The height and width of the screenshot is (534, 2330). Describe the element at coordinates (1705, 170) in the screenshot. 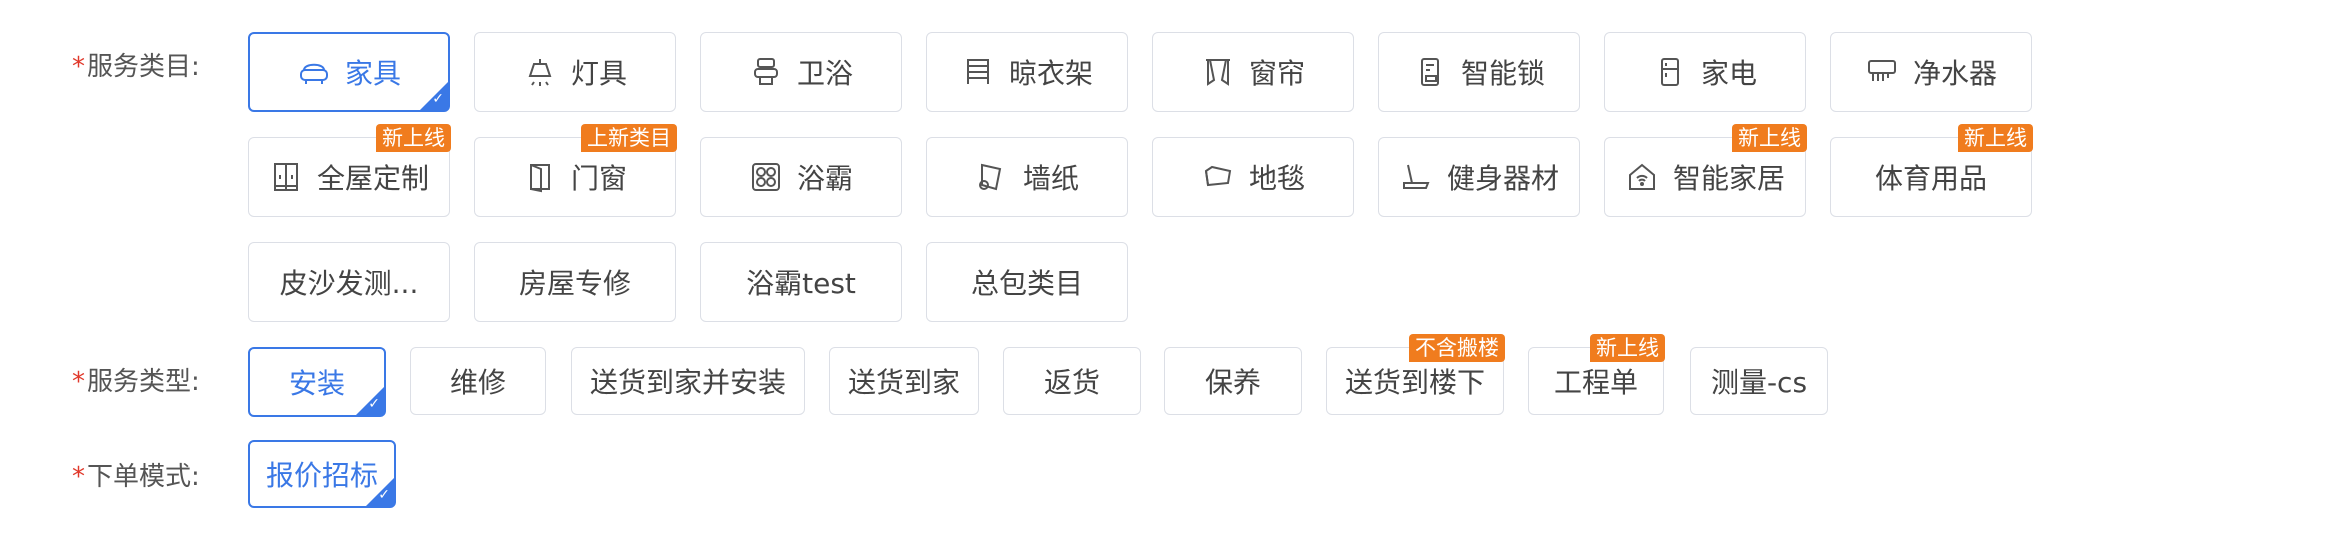

I see `category-chip-smart-home: 智能家居 新上线` at that location.